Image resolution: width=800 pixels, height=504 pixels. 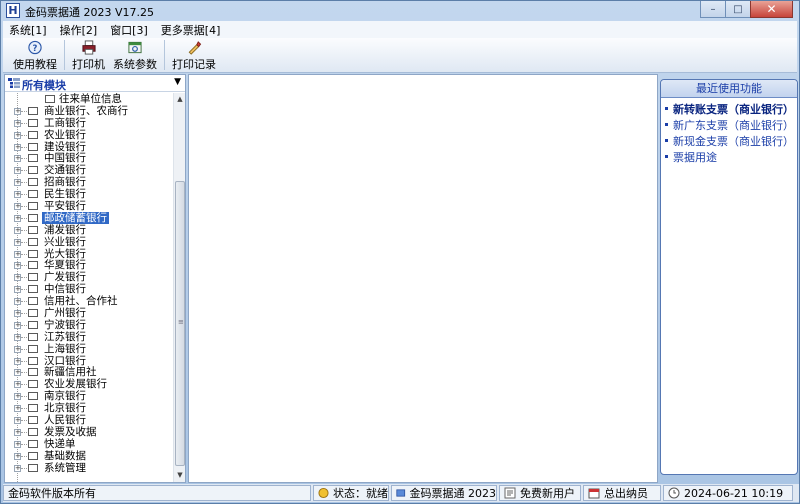 I want to click on tree-item: + 兴业银行, so click(x=89, y=242).